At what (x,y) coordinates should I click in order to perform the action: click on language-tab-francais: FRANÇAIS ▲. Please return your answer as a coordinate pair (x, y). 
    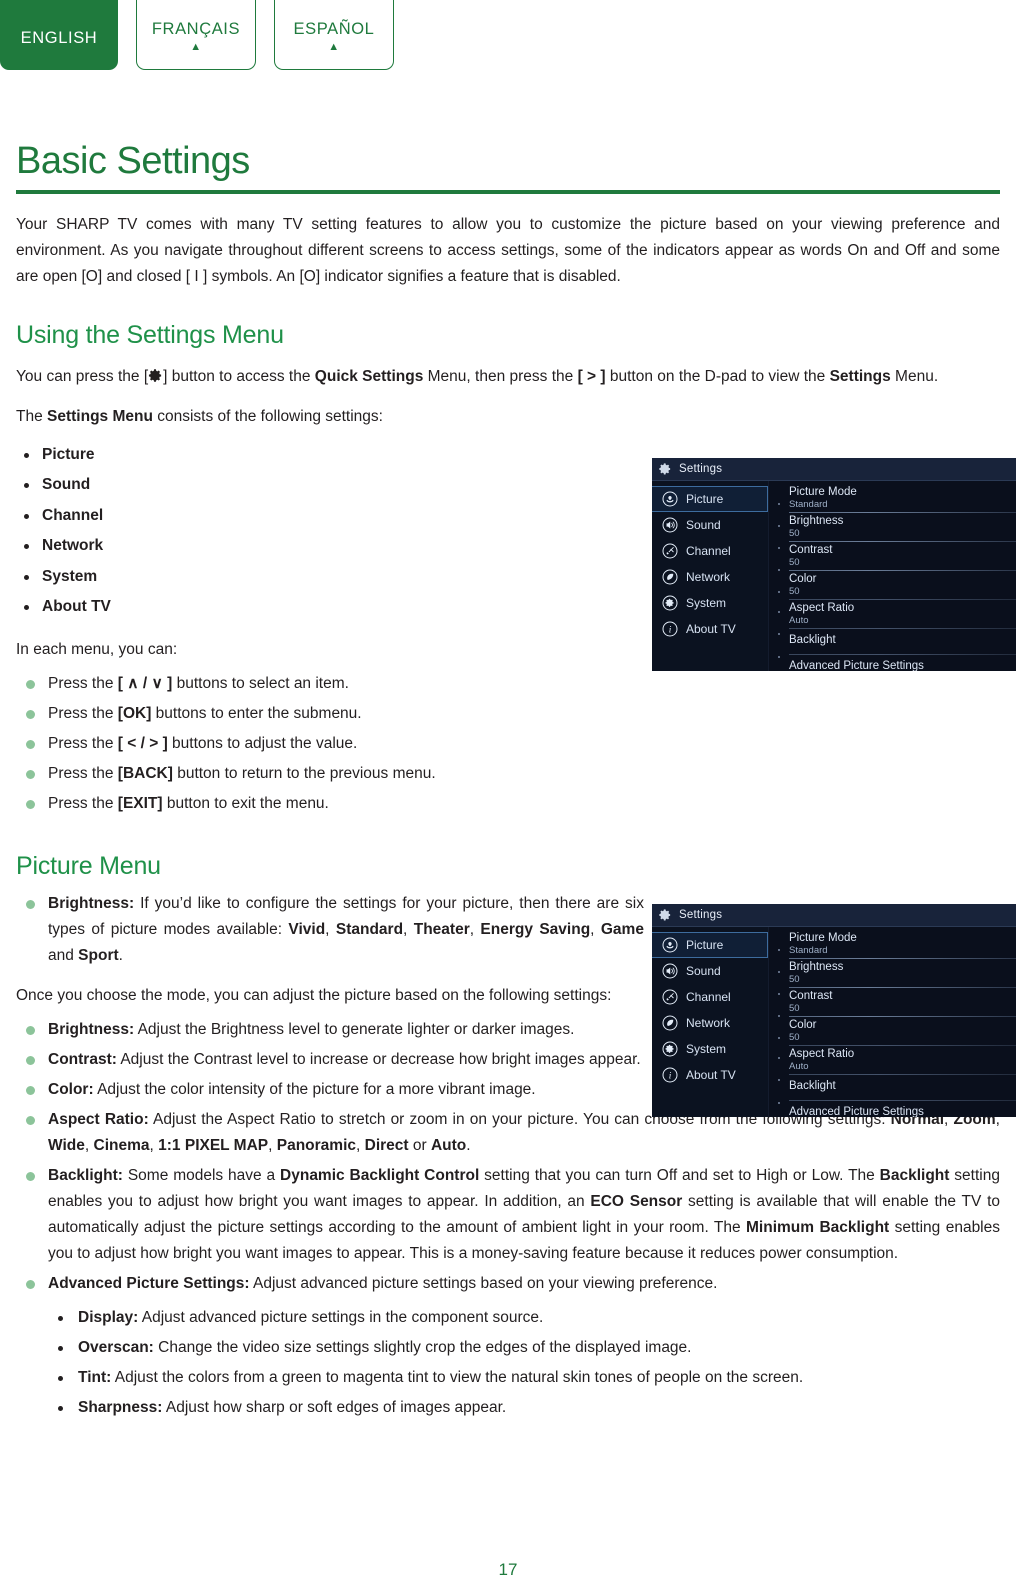
    Looking at the image, I should click on (196, 35).